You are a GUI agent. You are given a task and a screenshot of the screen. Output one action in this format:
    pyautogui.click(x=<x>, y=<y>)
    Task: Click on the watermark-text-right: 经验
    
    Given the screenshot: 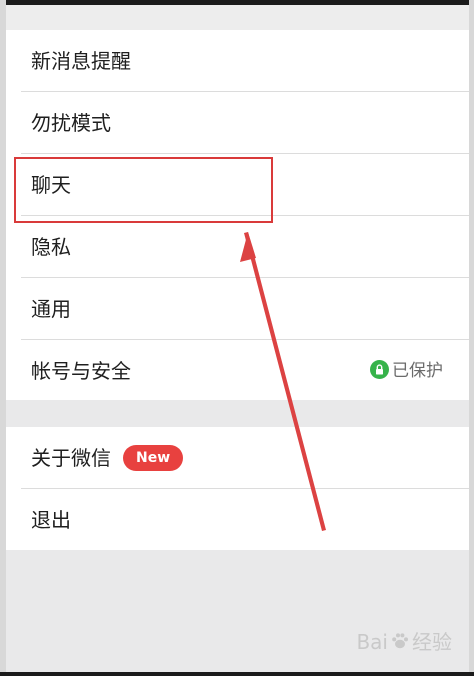 What is the action you would take?
    pyautogui.click(x=432, y=642)
    